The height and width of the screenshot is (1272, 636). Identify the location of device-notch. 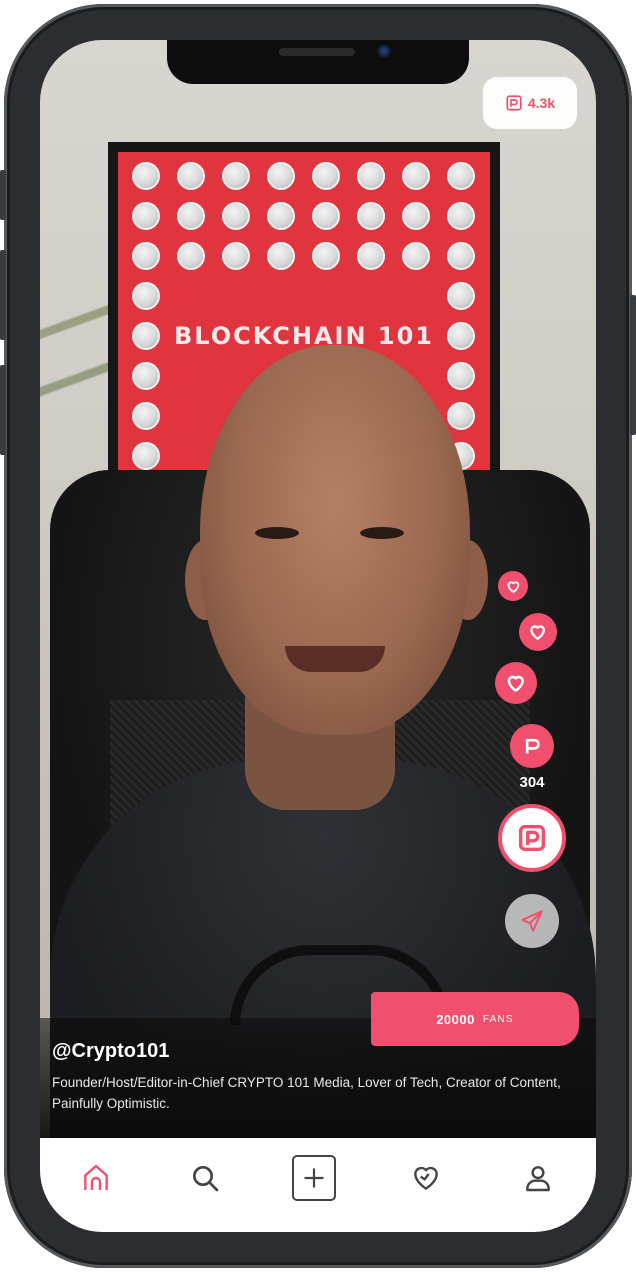
(318, 62).